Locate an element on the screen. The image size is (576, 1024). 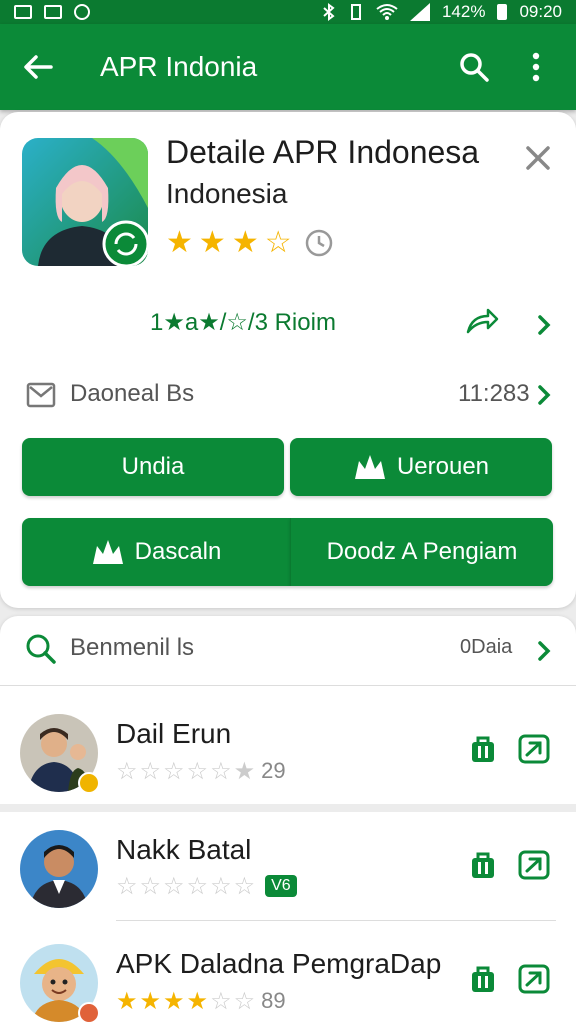
battery-icon is located at coordinates (502, 12).